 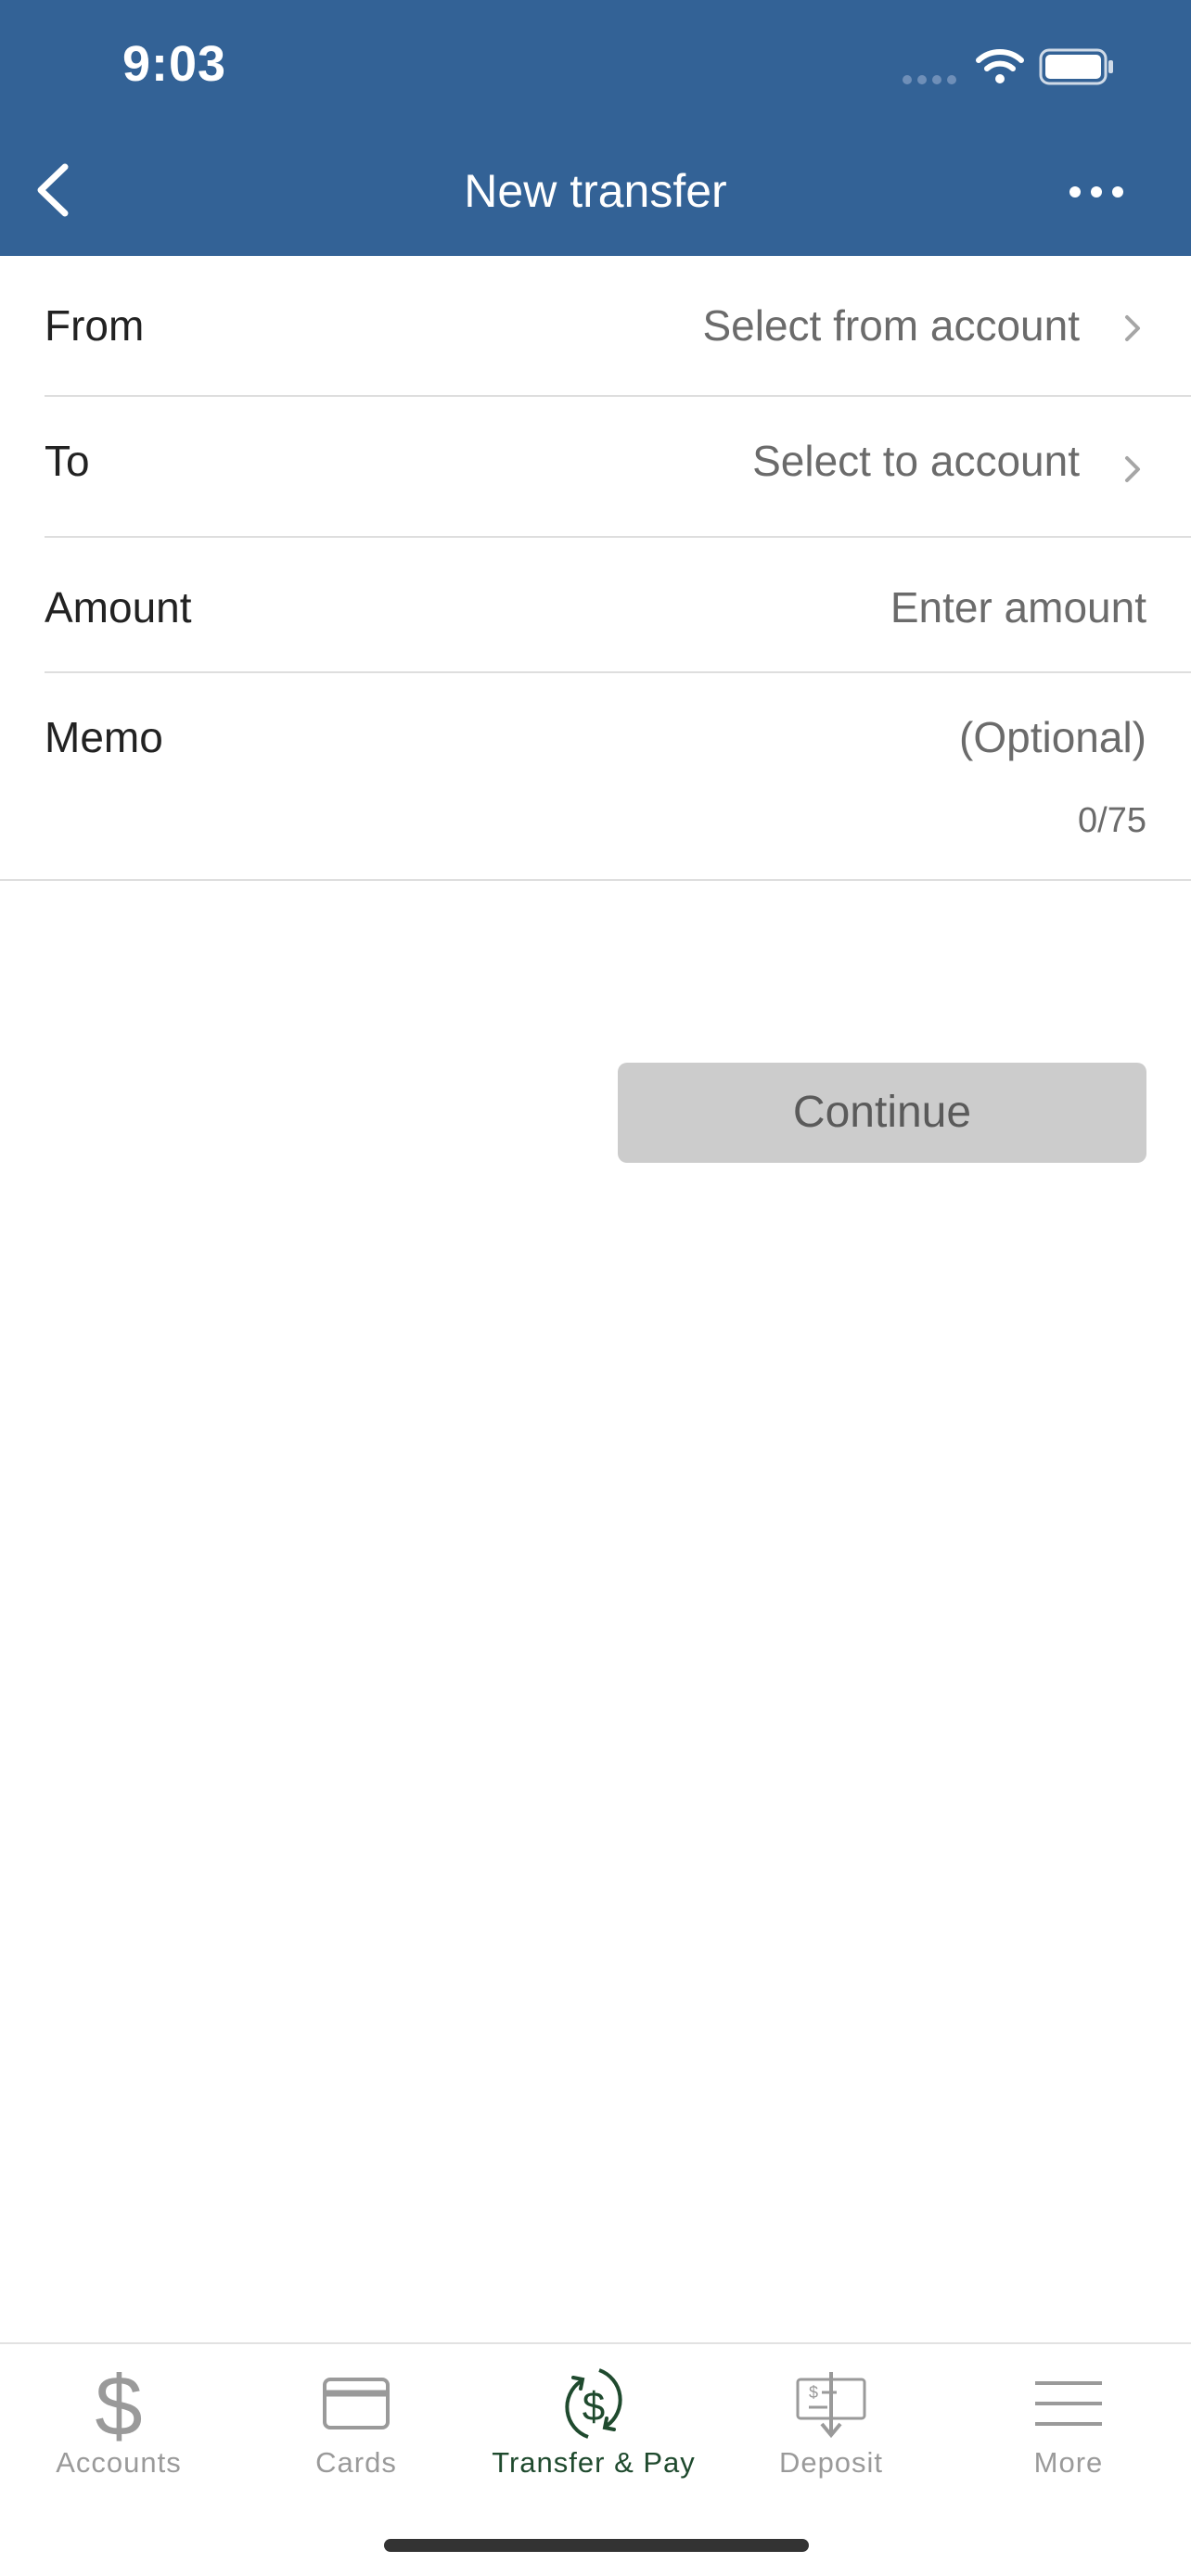 I want to click on tab-label: Accounts, so click(x=119, y=2462).